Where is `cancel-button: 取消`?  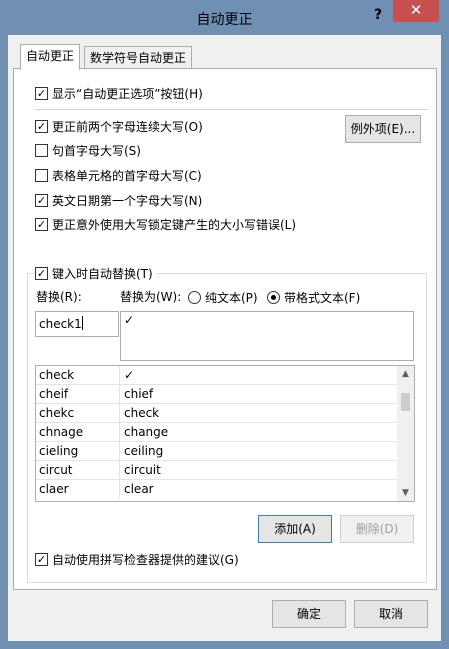
cancel-button: 取消 is located at coordinates (391, 614).